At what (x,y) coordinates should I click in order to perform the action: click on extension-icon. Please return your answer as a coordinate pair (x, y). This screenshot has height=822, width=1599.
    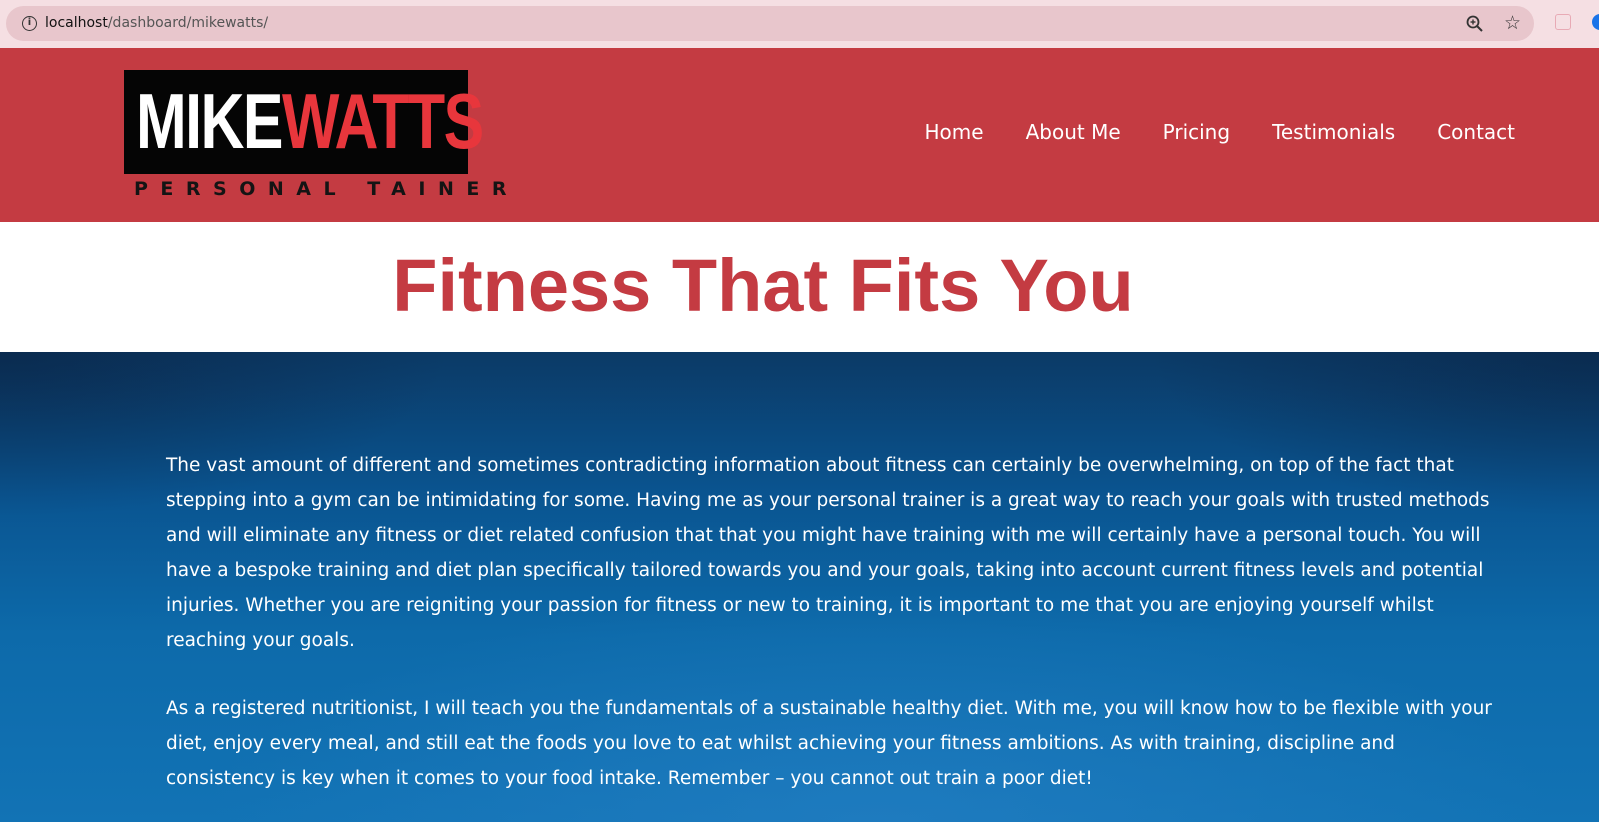
    Looking at the image, I should click on (1563, 22).